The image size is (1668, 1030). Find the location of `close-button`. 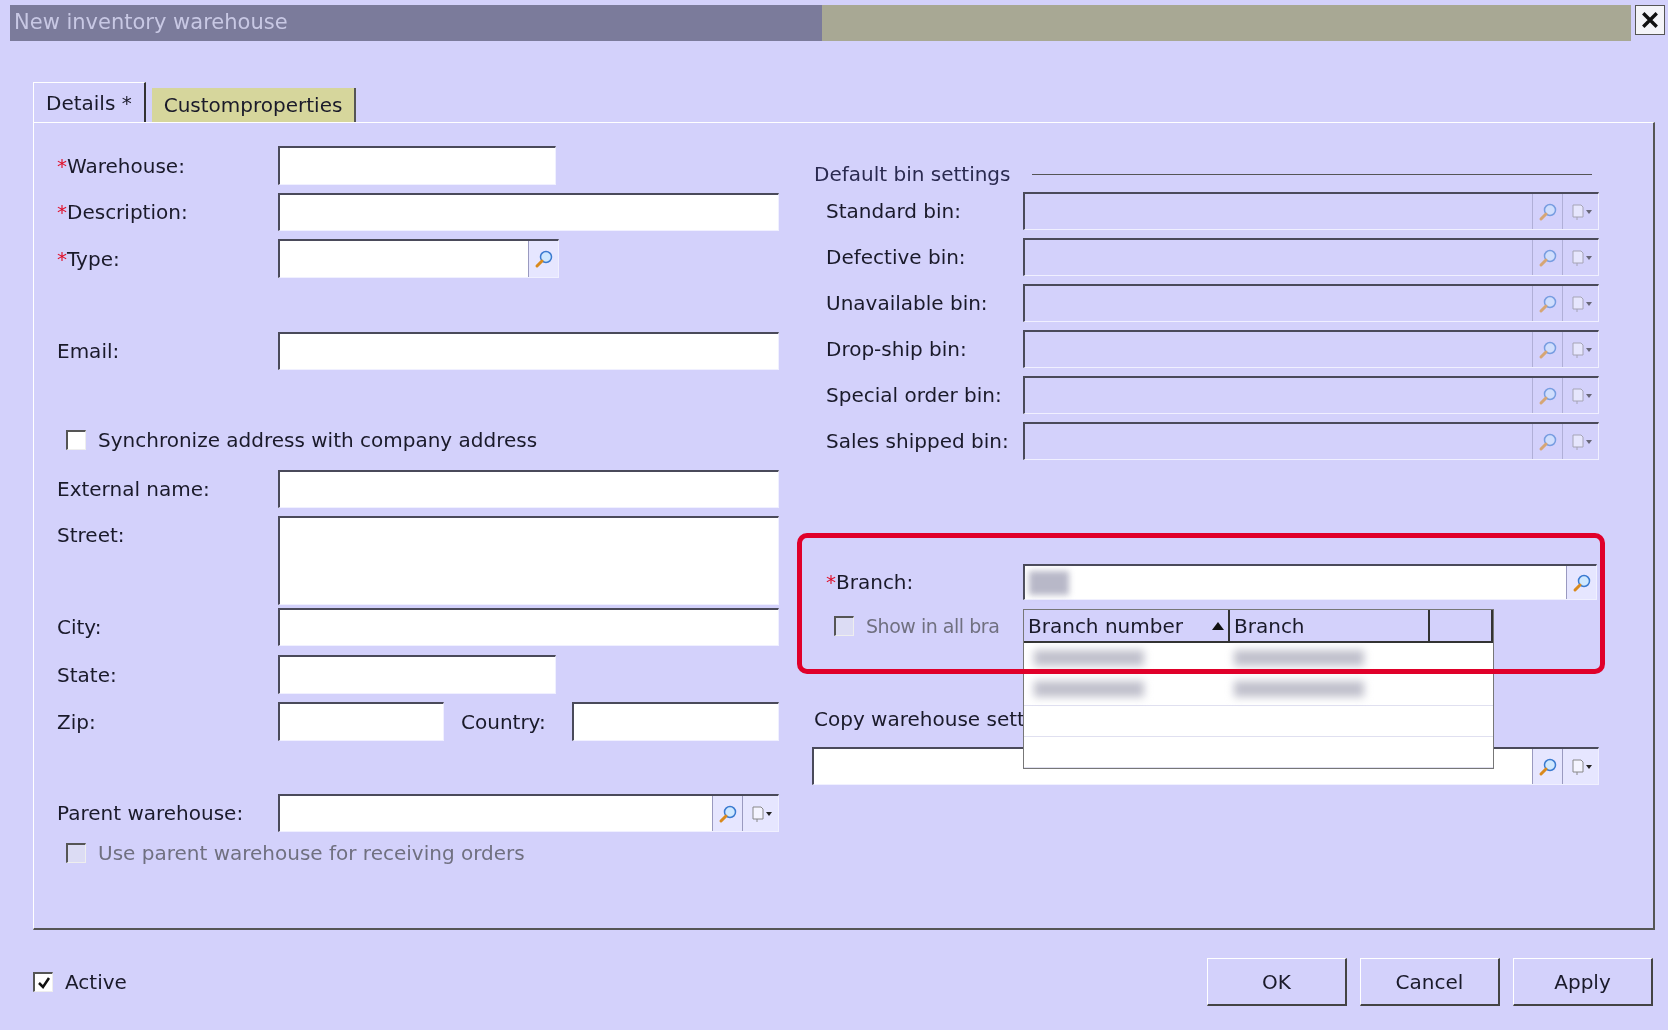

close-button is located at coordinates (1650, 20).